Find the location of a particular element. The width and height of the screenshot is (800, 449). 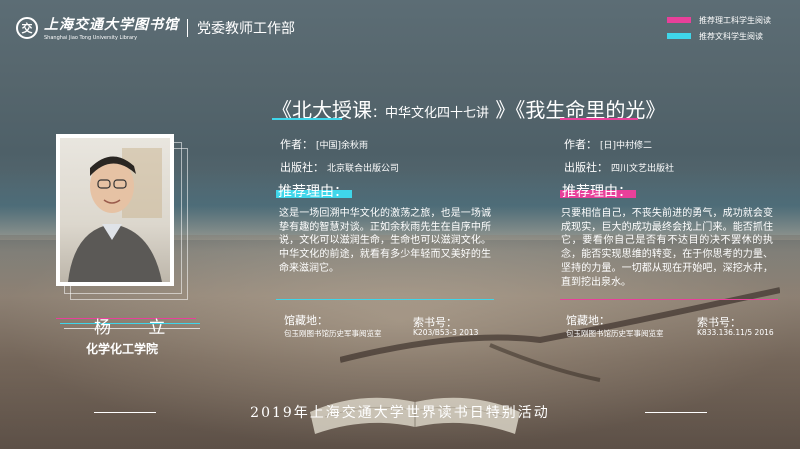

recommender-college: 化学化工学院 is located at coordinates (122, 349).